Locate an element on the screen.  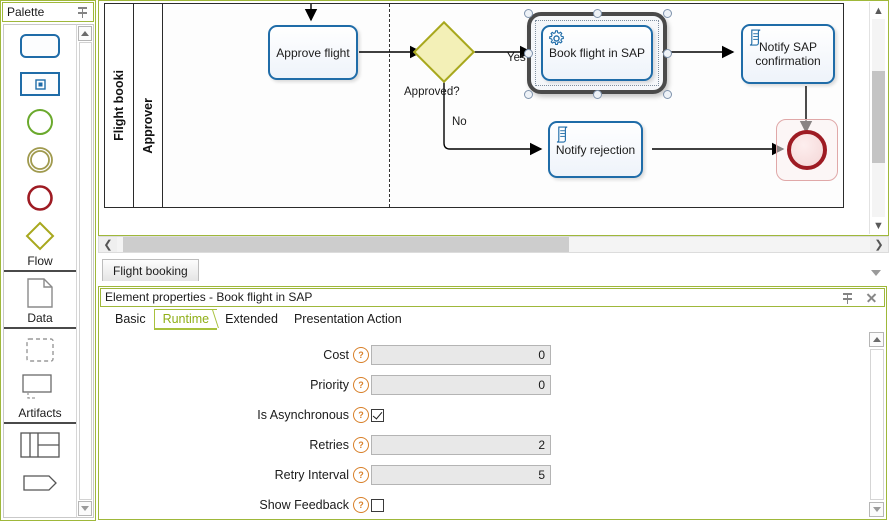
palette-group-data: Data is located at coordinates (40, 300).